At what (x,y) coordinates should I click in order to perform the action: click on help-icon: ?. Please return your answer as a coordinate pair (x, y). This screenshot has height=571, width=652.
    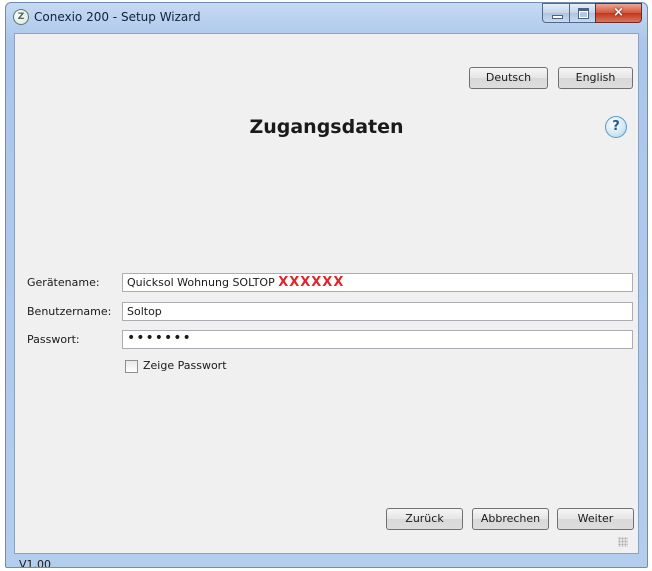
    Looking at the image, I should click on (616, 127).